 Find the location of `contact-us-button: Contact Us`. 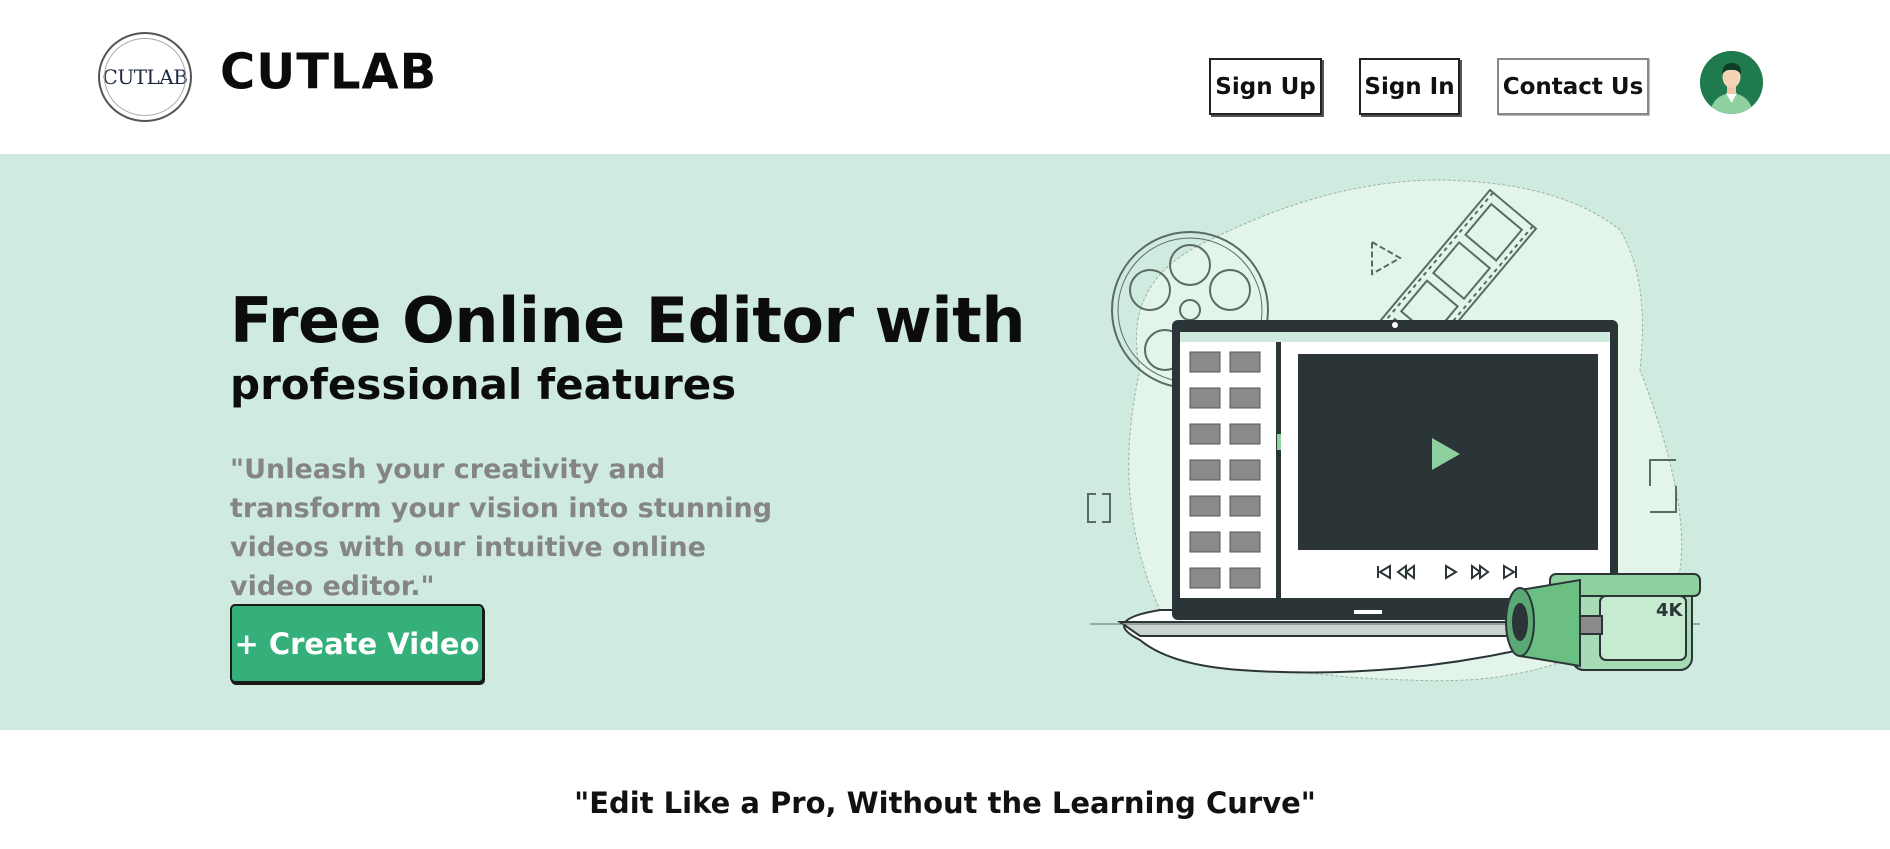

contact-us-button: Contact Us is located at coordinates (1573, 86).